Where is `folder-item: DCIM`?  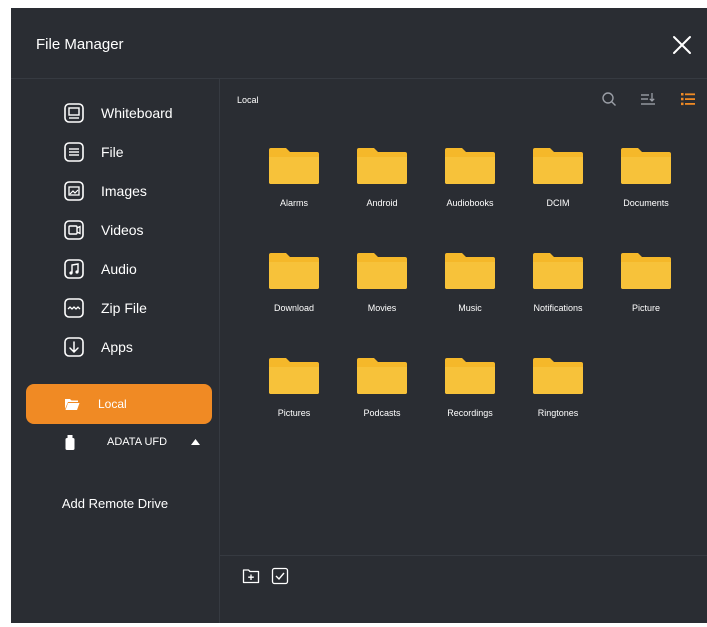
folder-item: DCIM is located at coordinates (558, 193).